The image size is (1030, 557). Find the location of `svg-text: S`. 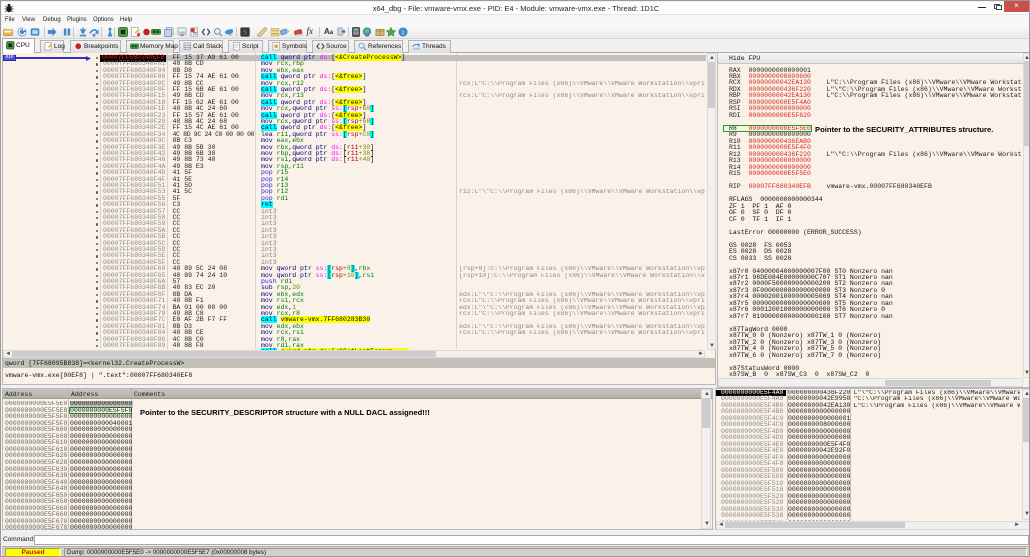

svg-text: S is located at coordinates (245, 32).